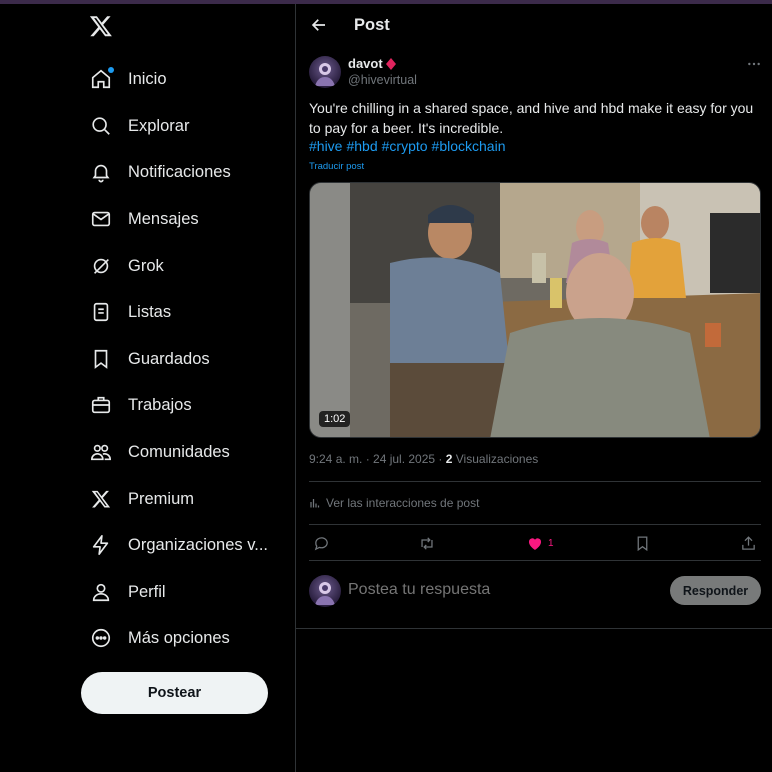 The image size is (772, 772). What do you see at coordinates (101, 405) in the screenshot?
I see `briefcase-icon` at bounding box center [101, 405].